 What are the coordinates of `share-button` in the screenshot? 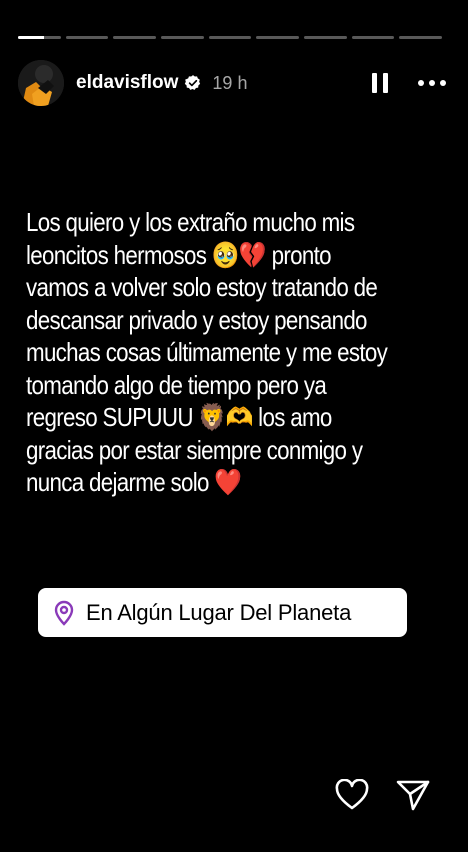 It's located at (413, 795).